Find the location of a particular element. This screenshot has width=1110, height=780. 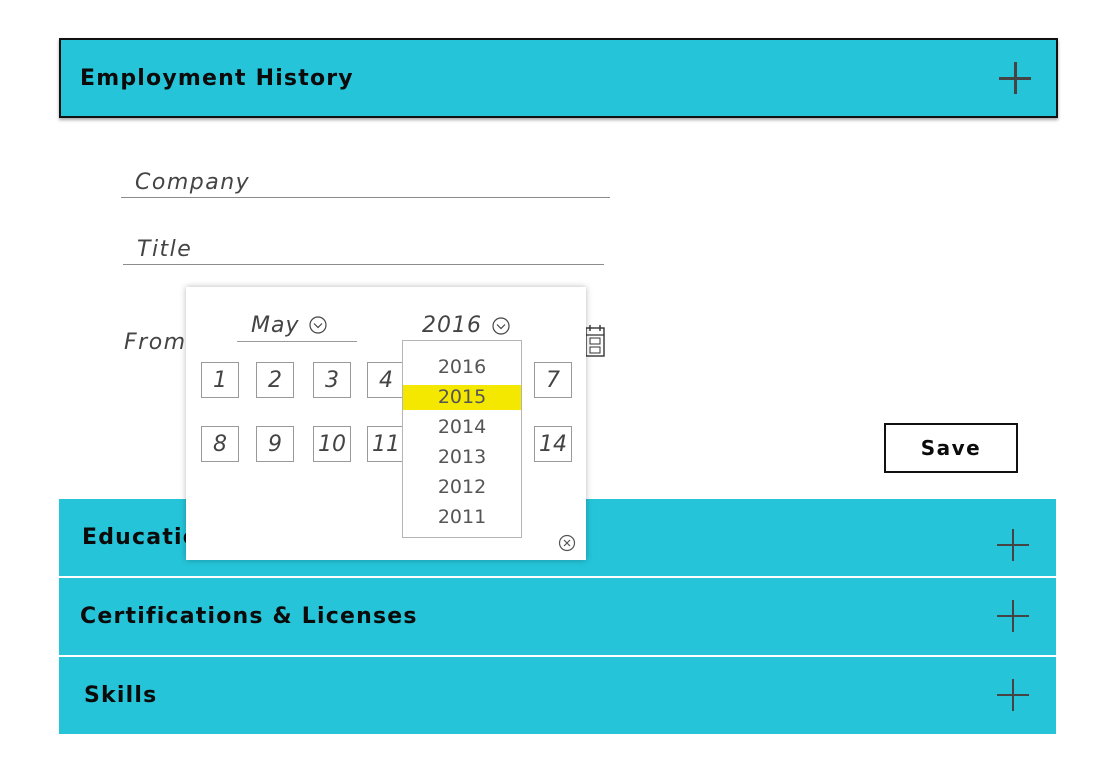

company-input is located at coordinates (369, 182).